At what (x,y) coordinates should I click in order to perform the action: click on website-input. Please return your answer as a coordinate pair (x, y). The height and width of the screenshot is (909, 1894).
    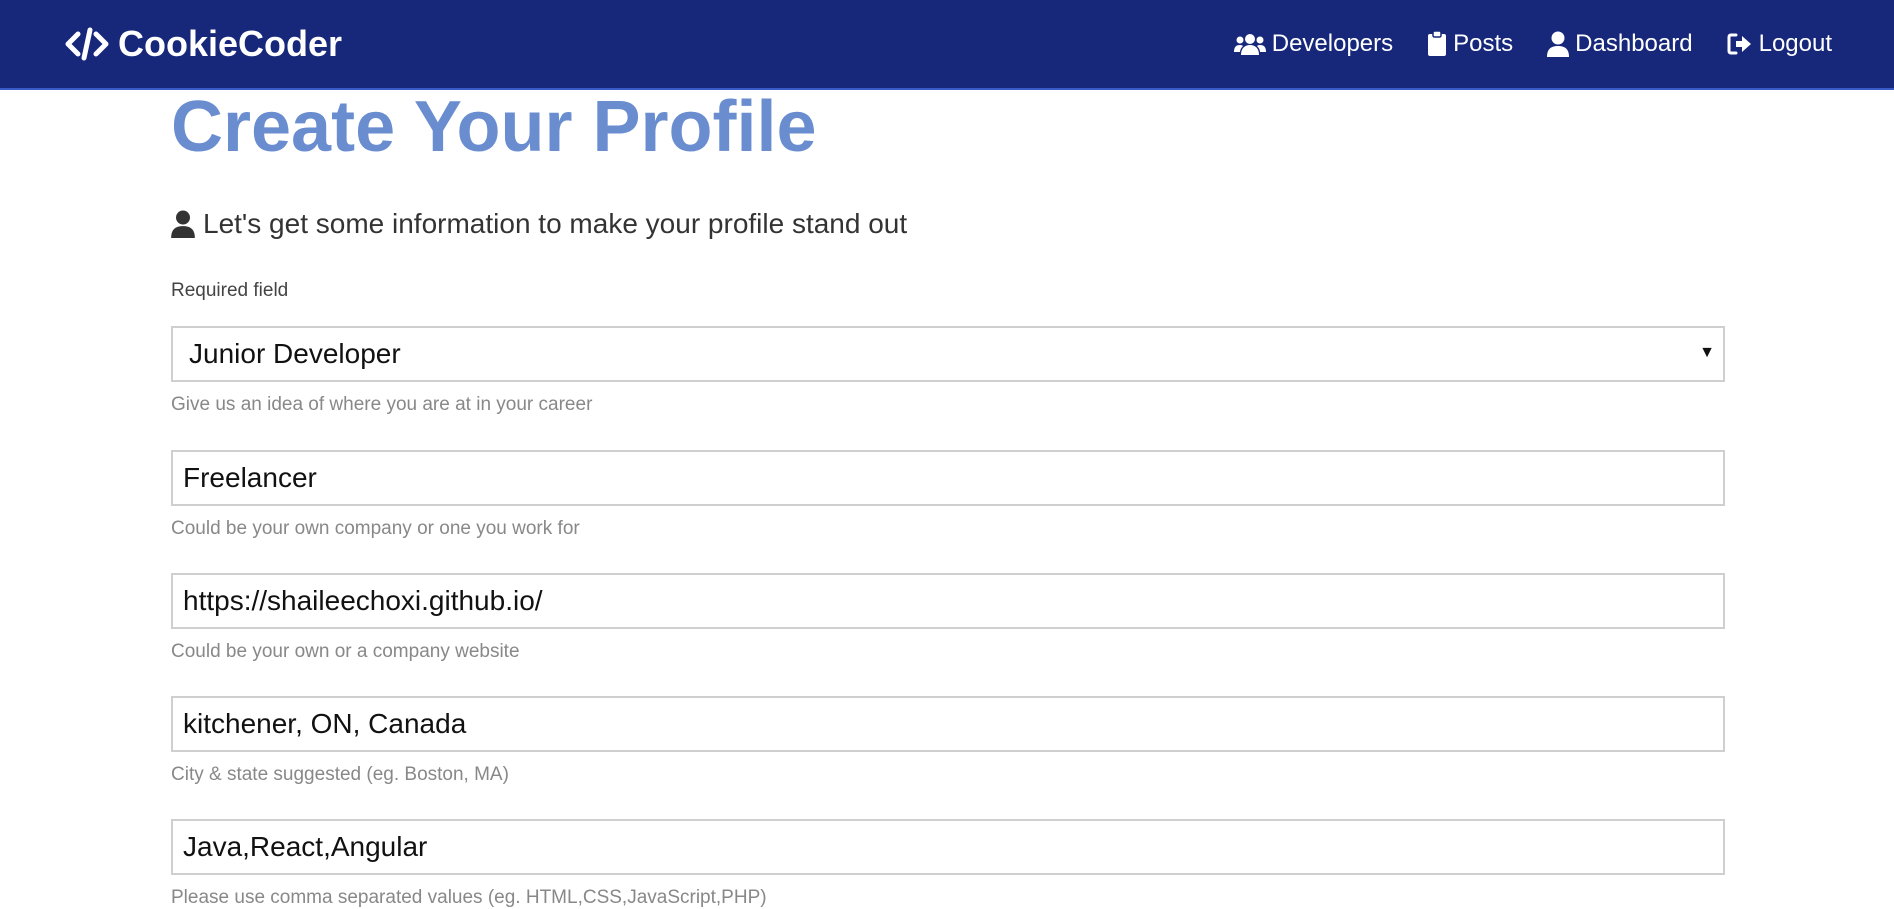
    Looking at the image, I should click on (948, 601).